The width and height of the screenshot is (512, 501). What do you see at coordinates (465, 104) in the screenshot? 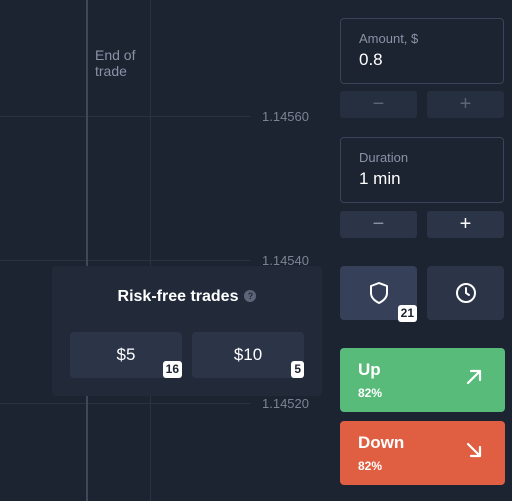
I see `amount-increase-button: +` at bounding box center [465, 104].